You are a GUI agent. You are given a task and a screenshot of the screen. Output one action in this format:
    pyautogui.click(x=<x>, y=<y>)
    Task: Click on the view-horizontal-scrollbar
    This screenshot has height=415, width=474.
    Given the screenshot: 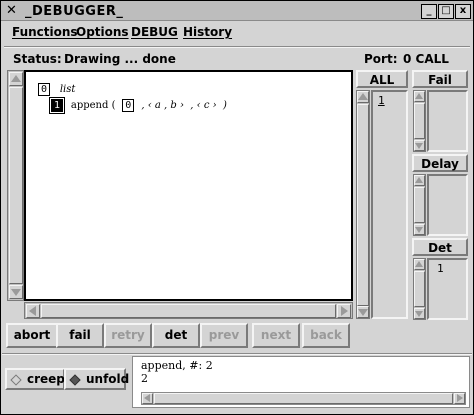 What is the action you would take?
    pyautogui.click(x=188, y=310)
    